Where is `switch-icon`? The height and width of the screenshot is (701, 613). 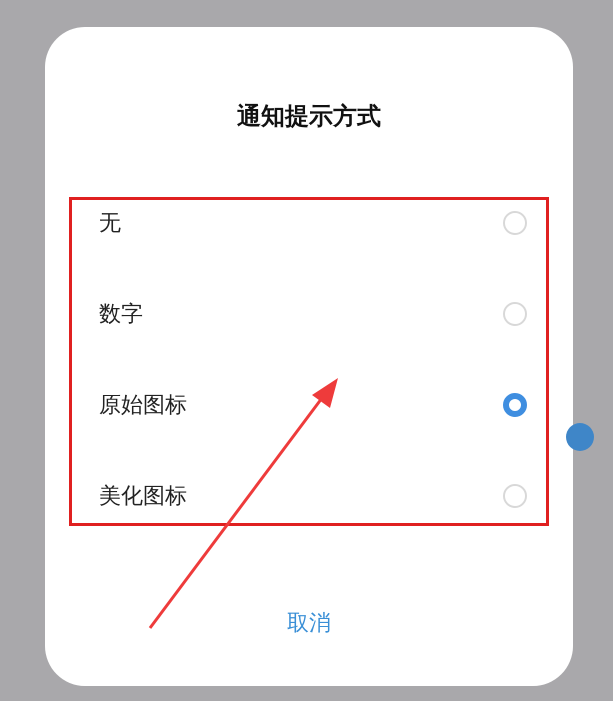
switch-icon is located at coordinates (580, 437).